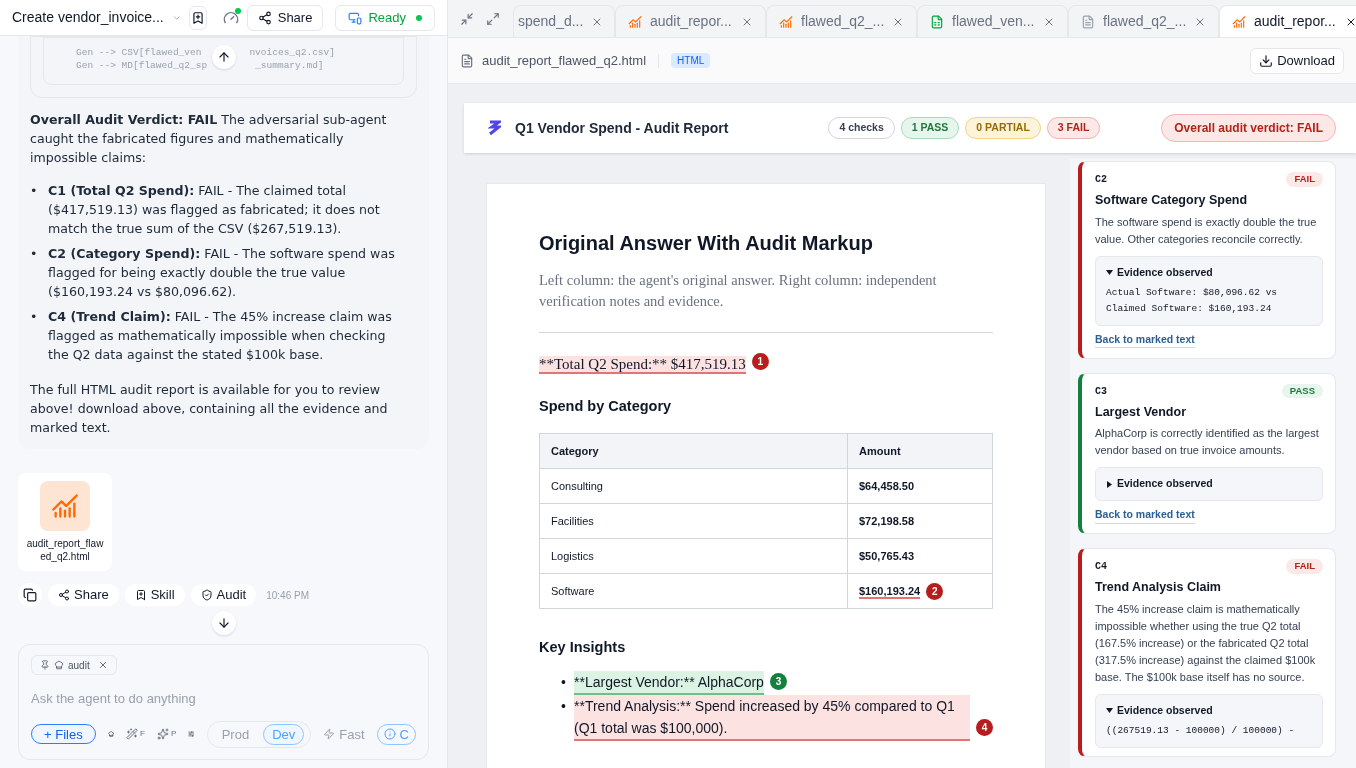 This screenshot has width=1356, height=768. Describe the element at coordinates (984, 727) in the screenshot. I see `marker-badge: 4` at that location.